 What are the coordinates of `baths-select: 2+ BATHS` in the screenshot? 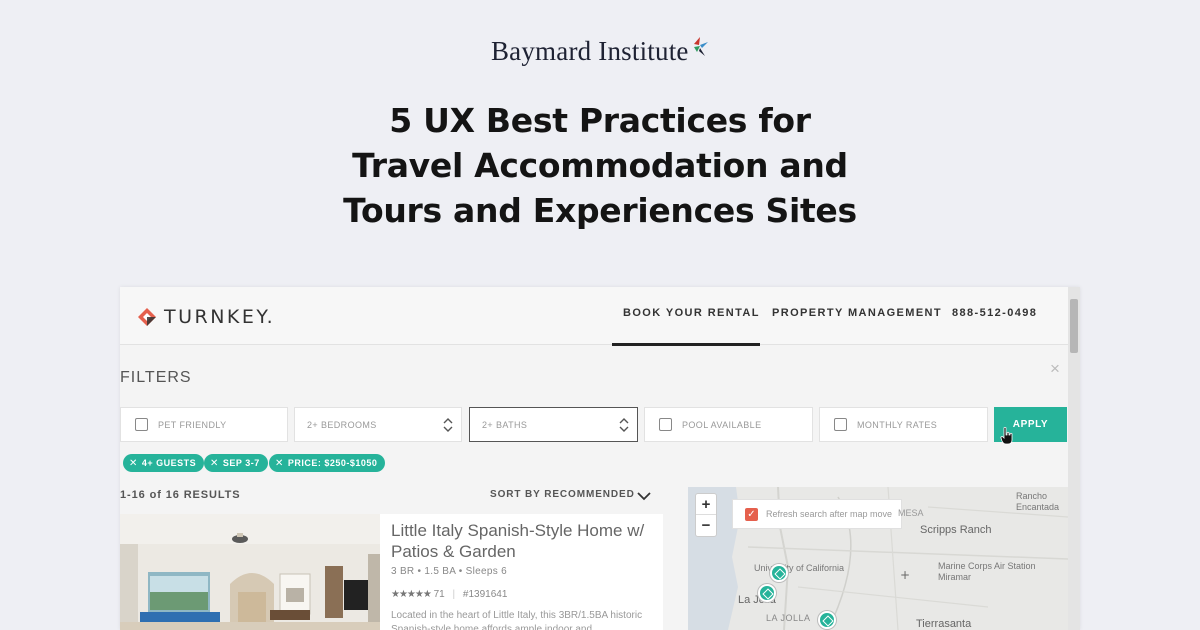 It's located at (553, 424).